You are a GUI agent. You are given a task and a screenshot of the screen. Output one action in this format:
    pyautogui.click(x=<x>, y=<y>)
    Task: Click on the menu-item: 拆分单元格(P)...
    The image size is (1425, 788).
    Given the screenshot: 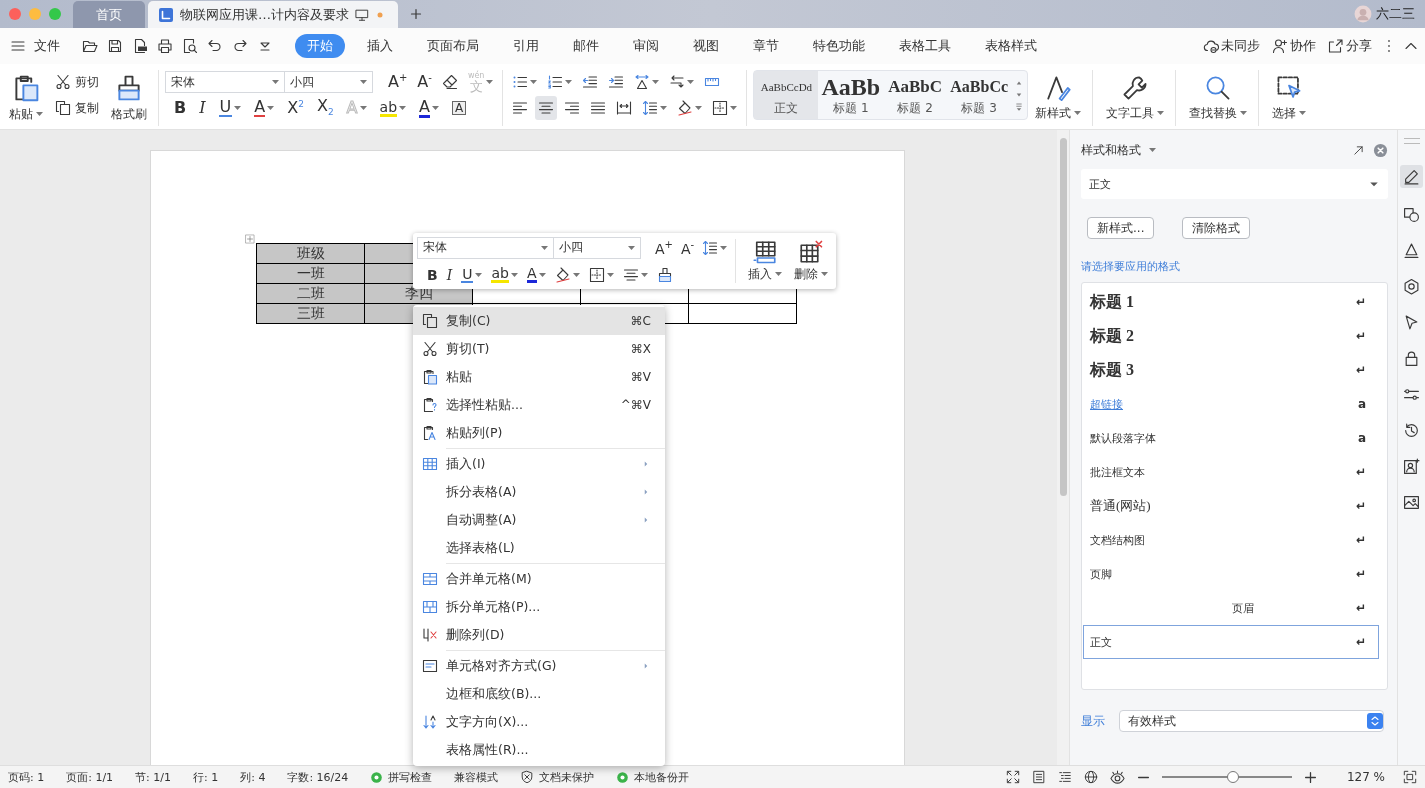 What is the action you would take?
    pyautogui.click(x=539, y=607)
    